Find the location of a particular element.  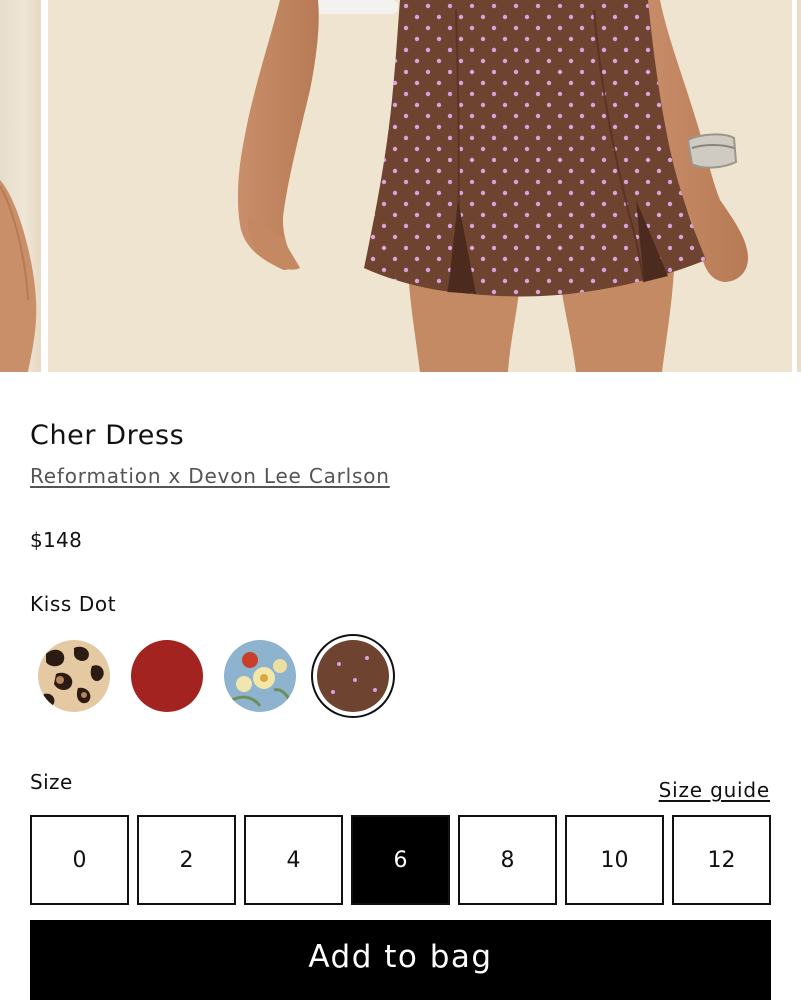

color-swatches is located at coordinates (220, 676).